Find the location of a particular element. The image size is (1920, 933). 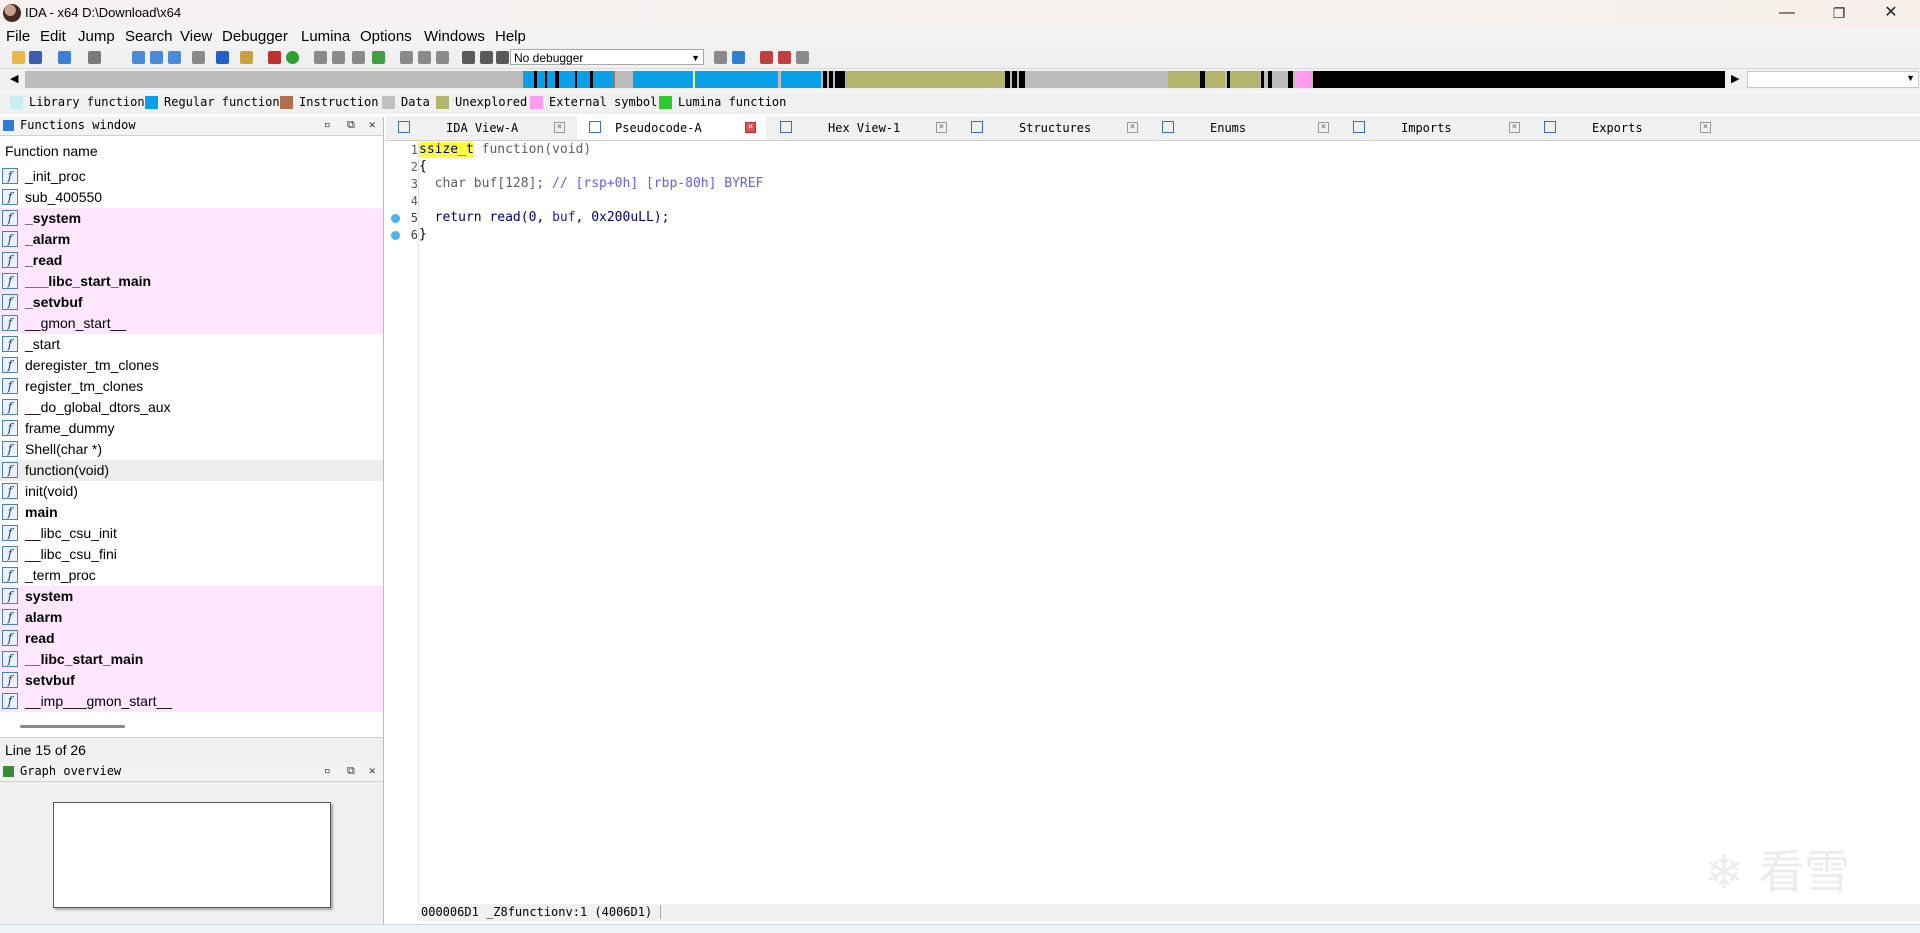

data-icon is located at coordinates (338, 57).